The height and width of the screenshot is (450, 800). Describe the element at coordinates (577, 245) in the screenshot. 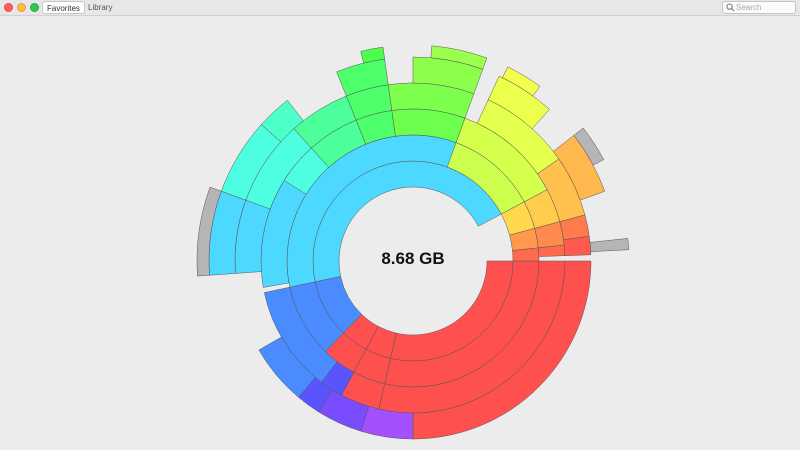

I see `folder-segment` at that location.